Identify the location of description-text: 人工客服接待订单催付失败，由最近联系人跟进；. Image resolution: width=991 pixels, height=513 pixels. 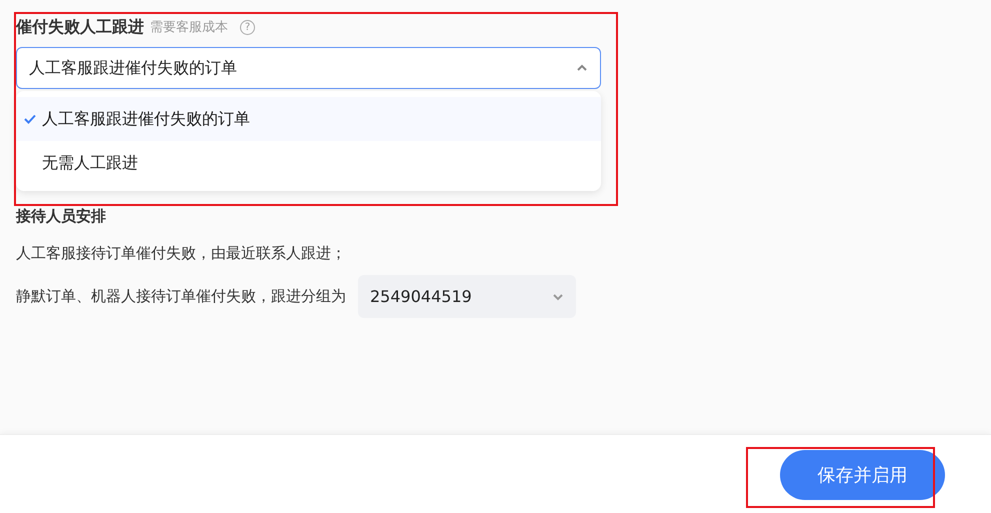
(181, 253).